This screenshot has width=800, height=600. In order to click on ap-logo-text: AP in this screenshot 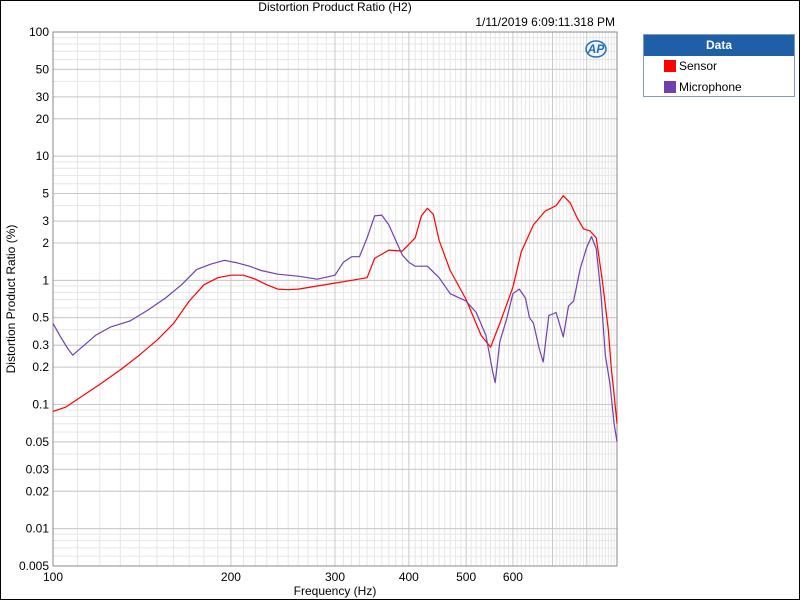, I will do `click(596, 49)`.